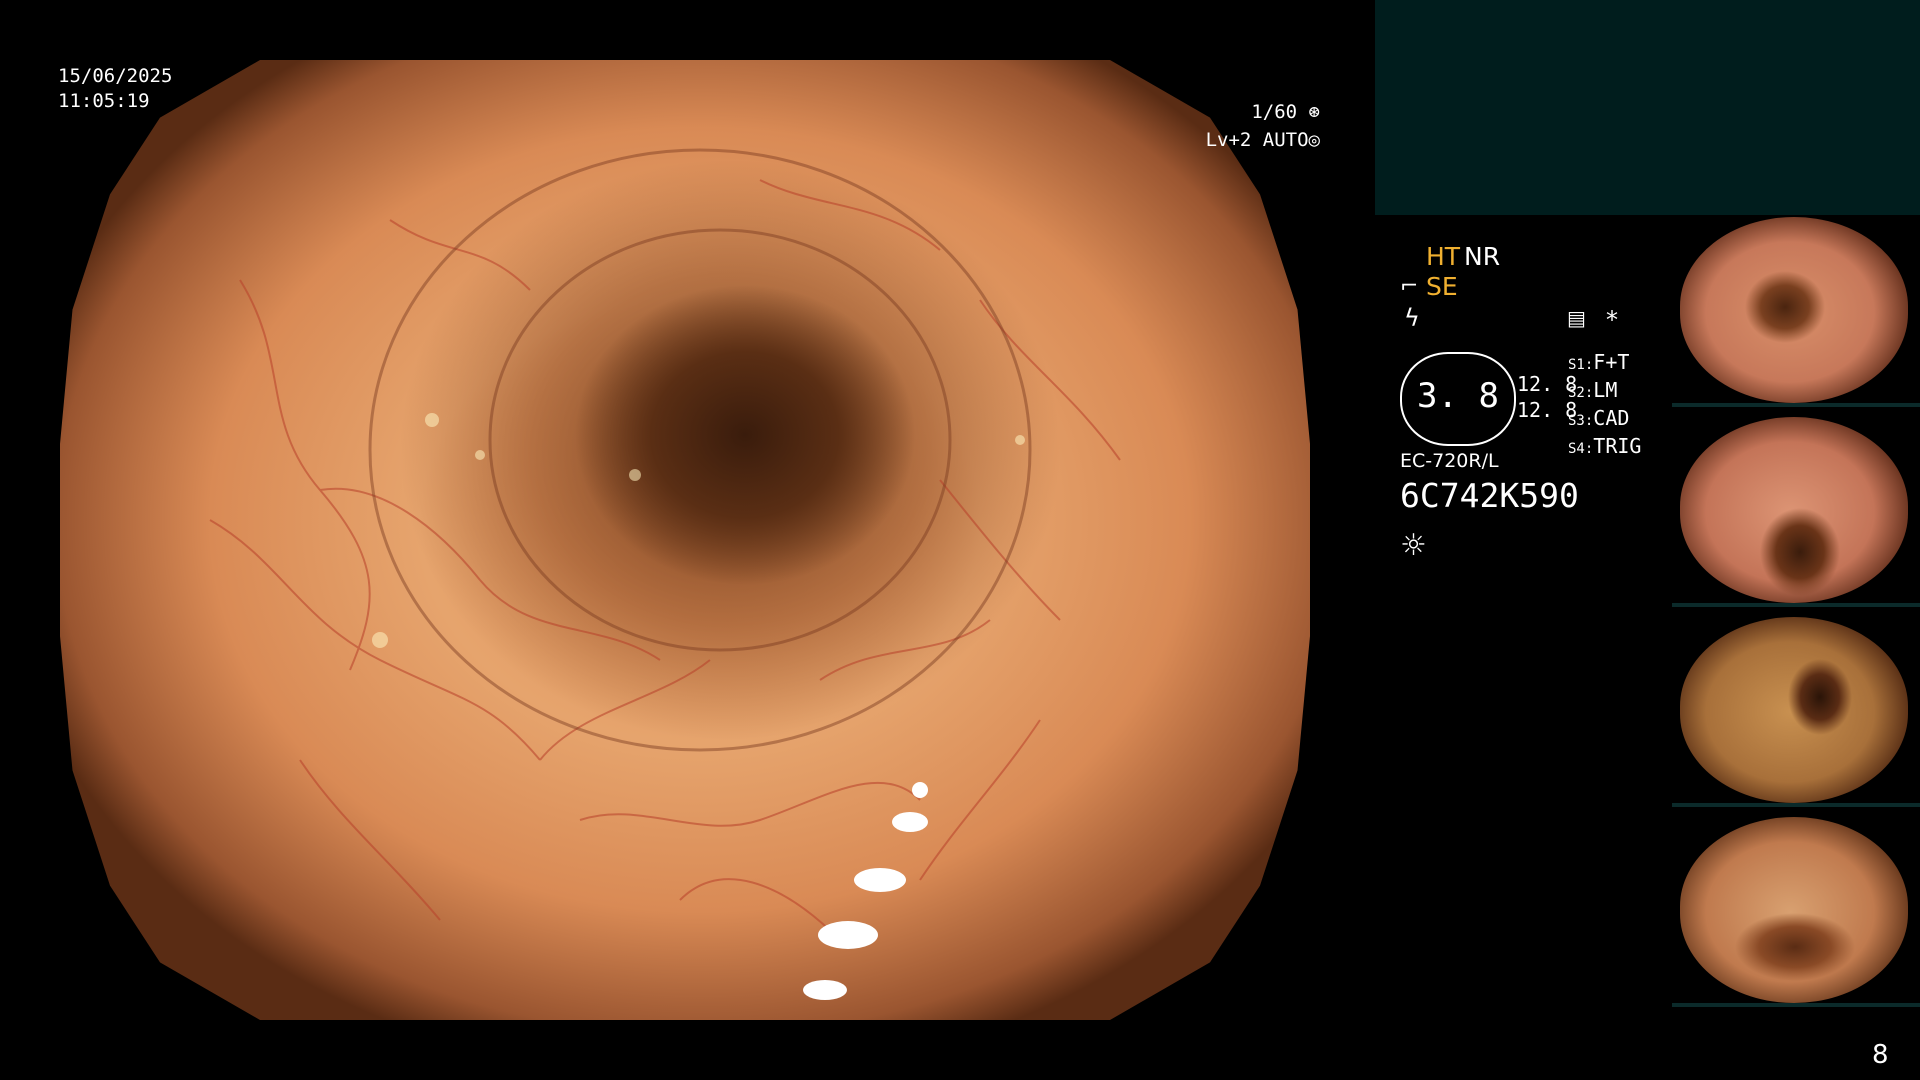 This screenshot has height=1080, width=1920. Describe the element at coordinates (1599, 362) in the screenshot. I see `switch-item-s1: S1:F+T` at that location.